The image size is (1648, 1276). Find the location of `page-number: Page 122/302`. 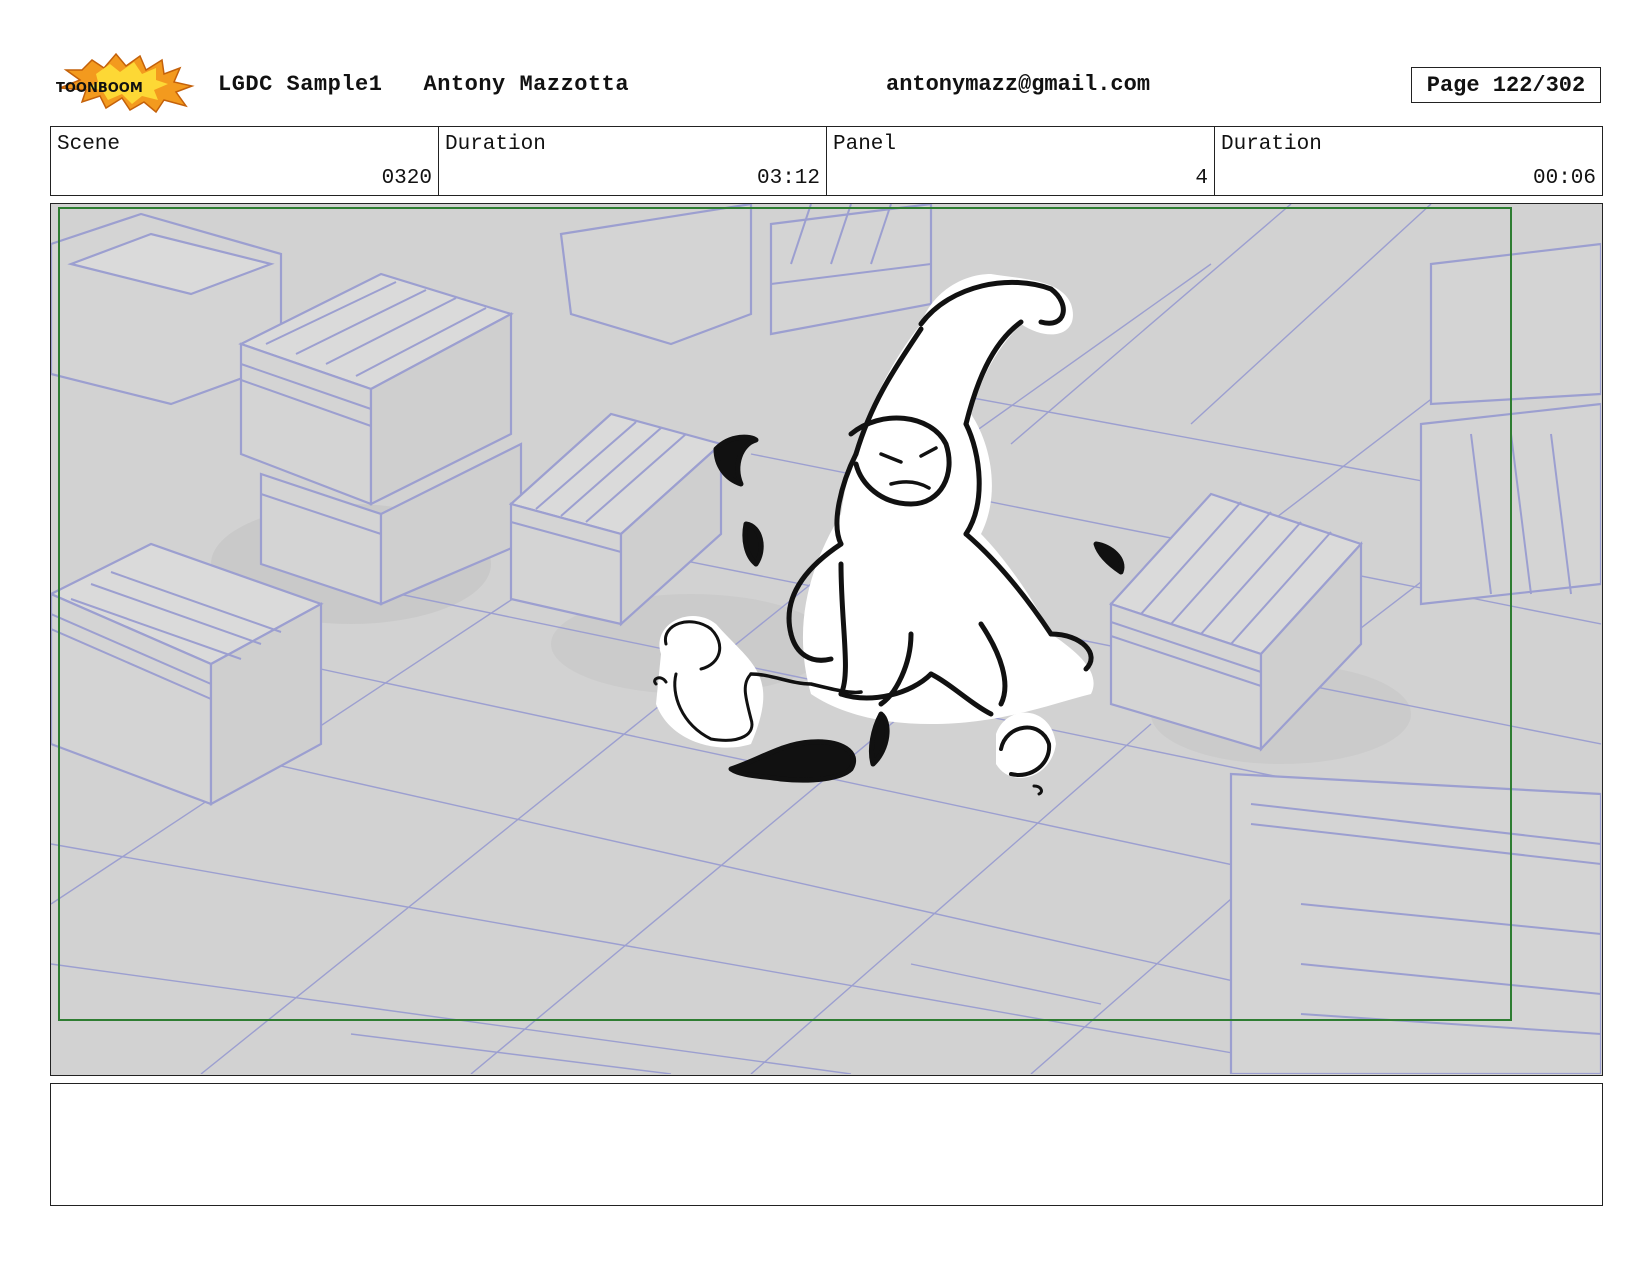

page-number: Page 122/302 is located at coordinates (1506, 85).